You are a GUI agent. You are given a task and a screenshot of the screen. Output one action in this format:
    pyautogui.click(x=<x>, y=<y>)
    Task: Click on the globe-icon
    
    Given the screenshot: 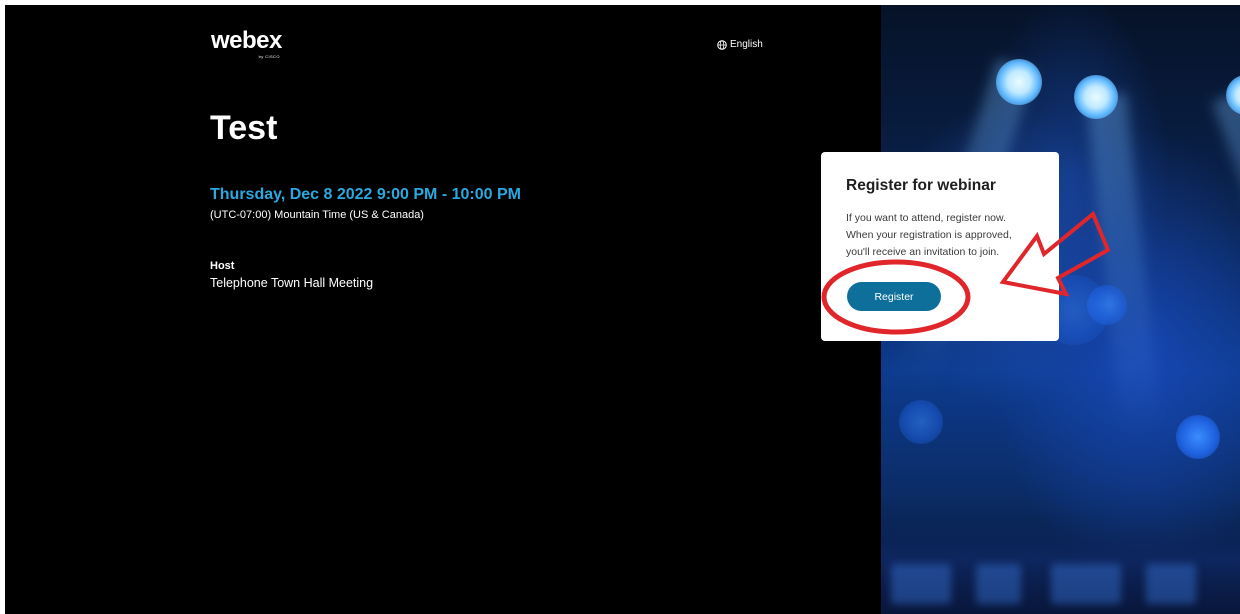 What is the action you would take?
    pyautogui.click(x=722, y=44)
    